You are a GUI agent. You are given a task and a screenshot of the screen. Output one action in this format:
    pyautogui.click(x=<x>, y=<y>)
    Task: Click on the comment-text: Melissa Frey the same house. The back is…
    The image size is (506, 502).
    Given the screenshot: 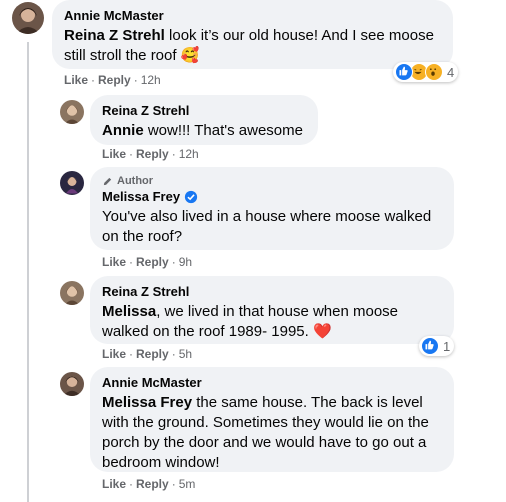 What is the action you would take?
    pyautogui.click(x=265, y=432)
    